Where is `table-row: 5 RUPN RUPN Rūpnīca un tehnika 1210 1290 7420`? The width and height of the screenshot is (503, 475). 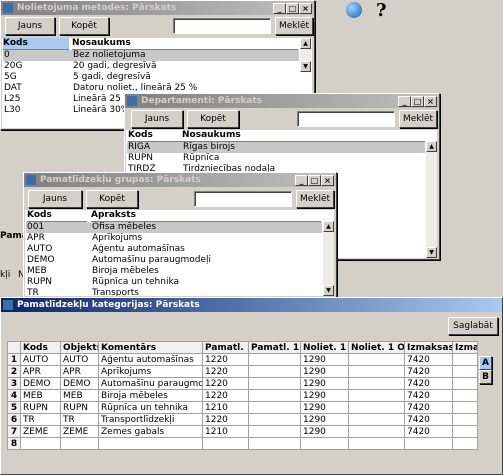
table-row: 5 RUPN RUPN Rūpnīca un tehnika 1210 1290 7420 is located at coordinates (242, 407).